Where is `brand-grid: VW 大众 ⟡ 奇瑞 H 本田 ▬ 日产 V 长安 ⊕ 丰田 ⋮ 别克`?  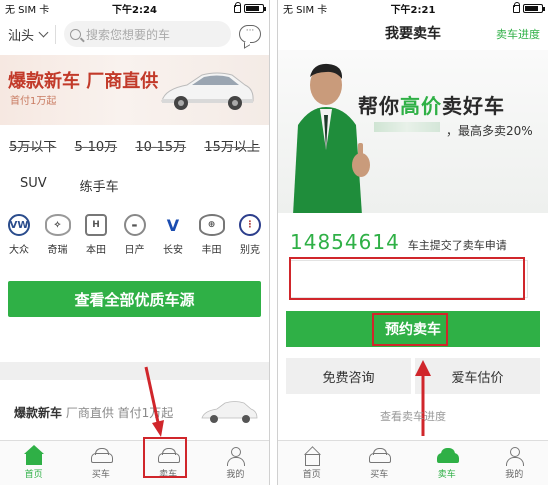 brand-grid: VW 大众 ⟡ 奇瑞 H 本田 ▬ 日产 V 长安 ⊕ 丰田 ⋮ 别克 is located at coordinates (134, 235).